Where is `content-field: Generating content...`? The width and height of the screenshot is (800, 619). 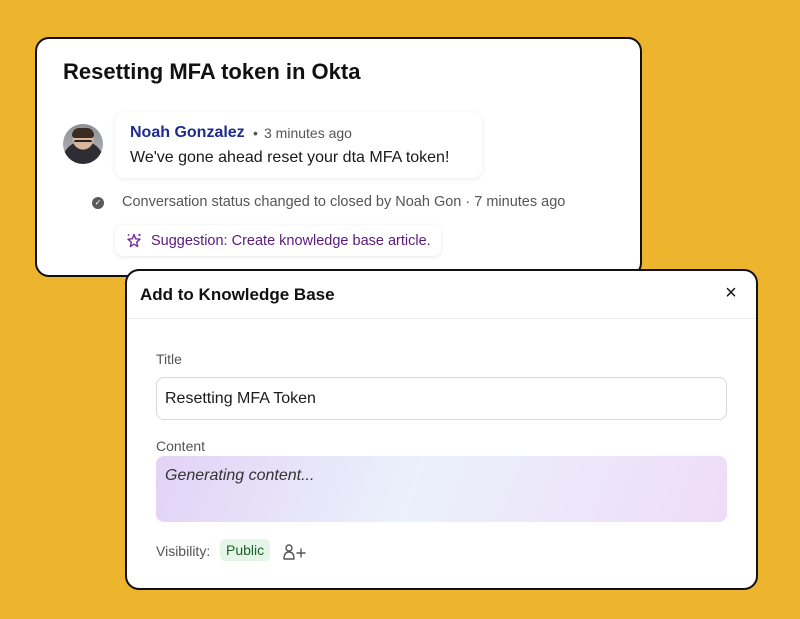
content-field: Generating content... is located at coordinates (441, 489).